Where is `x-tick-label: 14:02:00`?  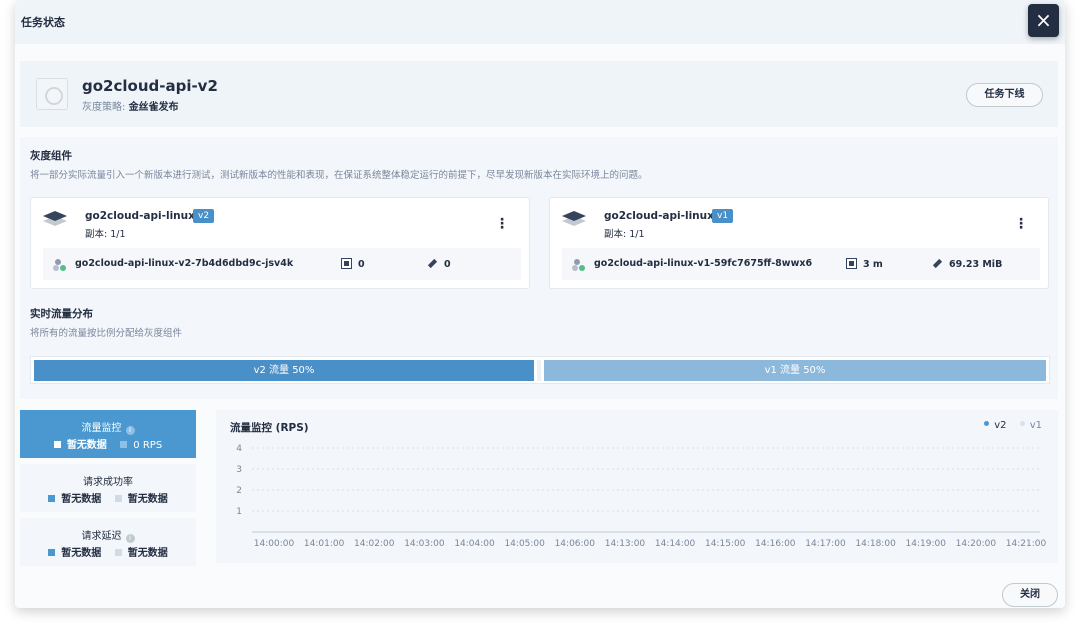
x-tick-label: 14:02:00 is located at coordinates (374, 544).